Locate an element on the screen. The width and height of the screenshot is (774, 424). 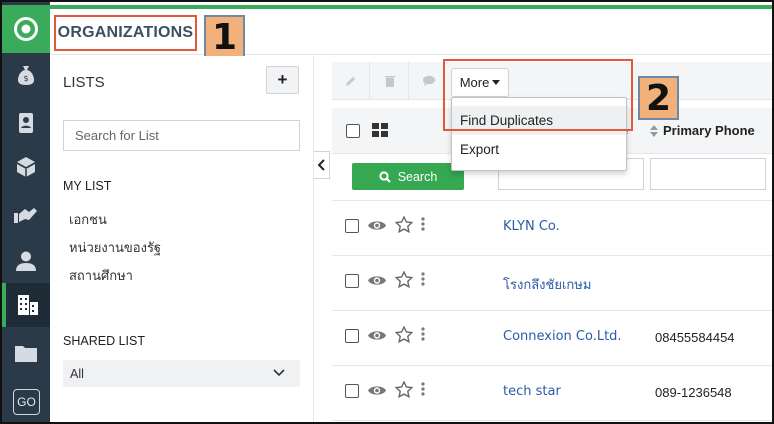
search-button: Search is located at coordinates (408, 176).